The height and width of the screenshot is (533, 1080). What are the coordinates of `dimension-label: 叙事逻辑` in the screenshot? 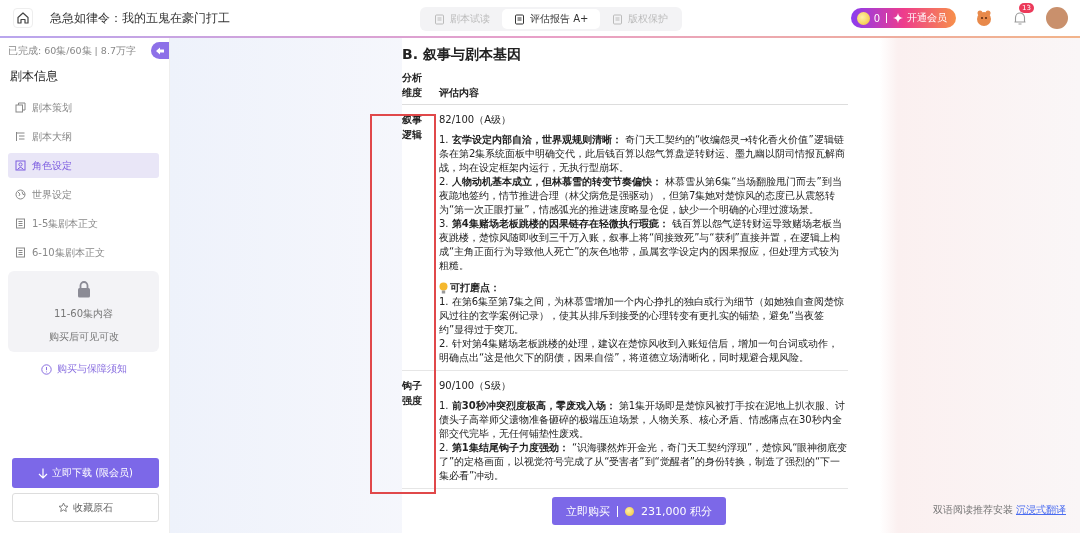 It's located at (412, 127).